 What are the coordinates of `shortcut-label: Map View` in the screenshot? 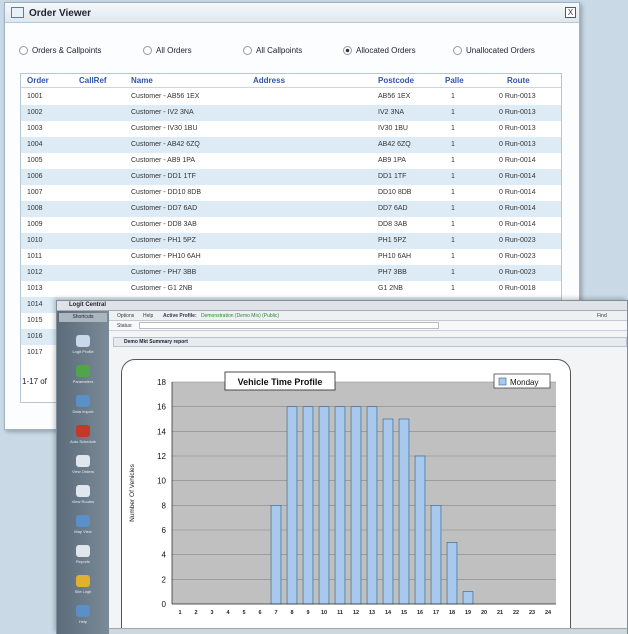 It's located at (83, 531).